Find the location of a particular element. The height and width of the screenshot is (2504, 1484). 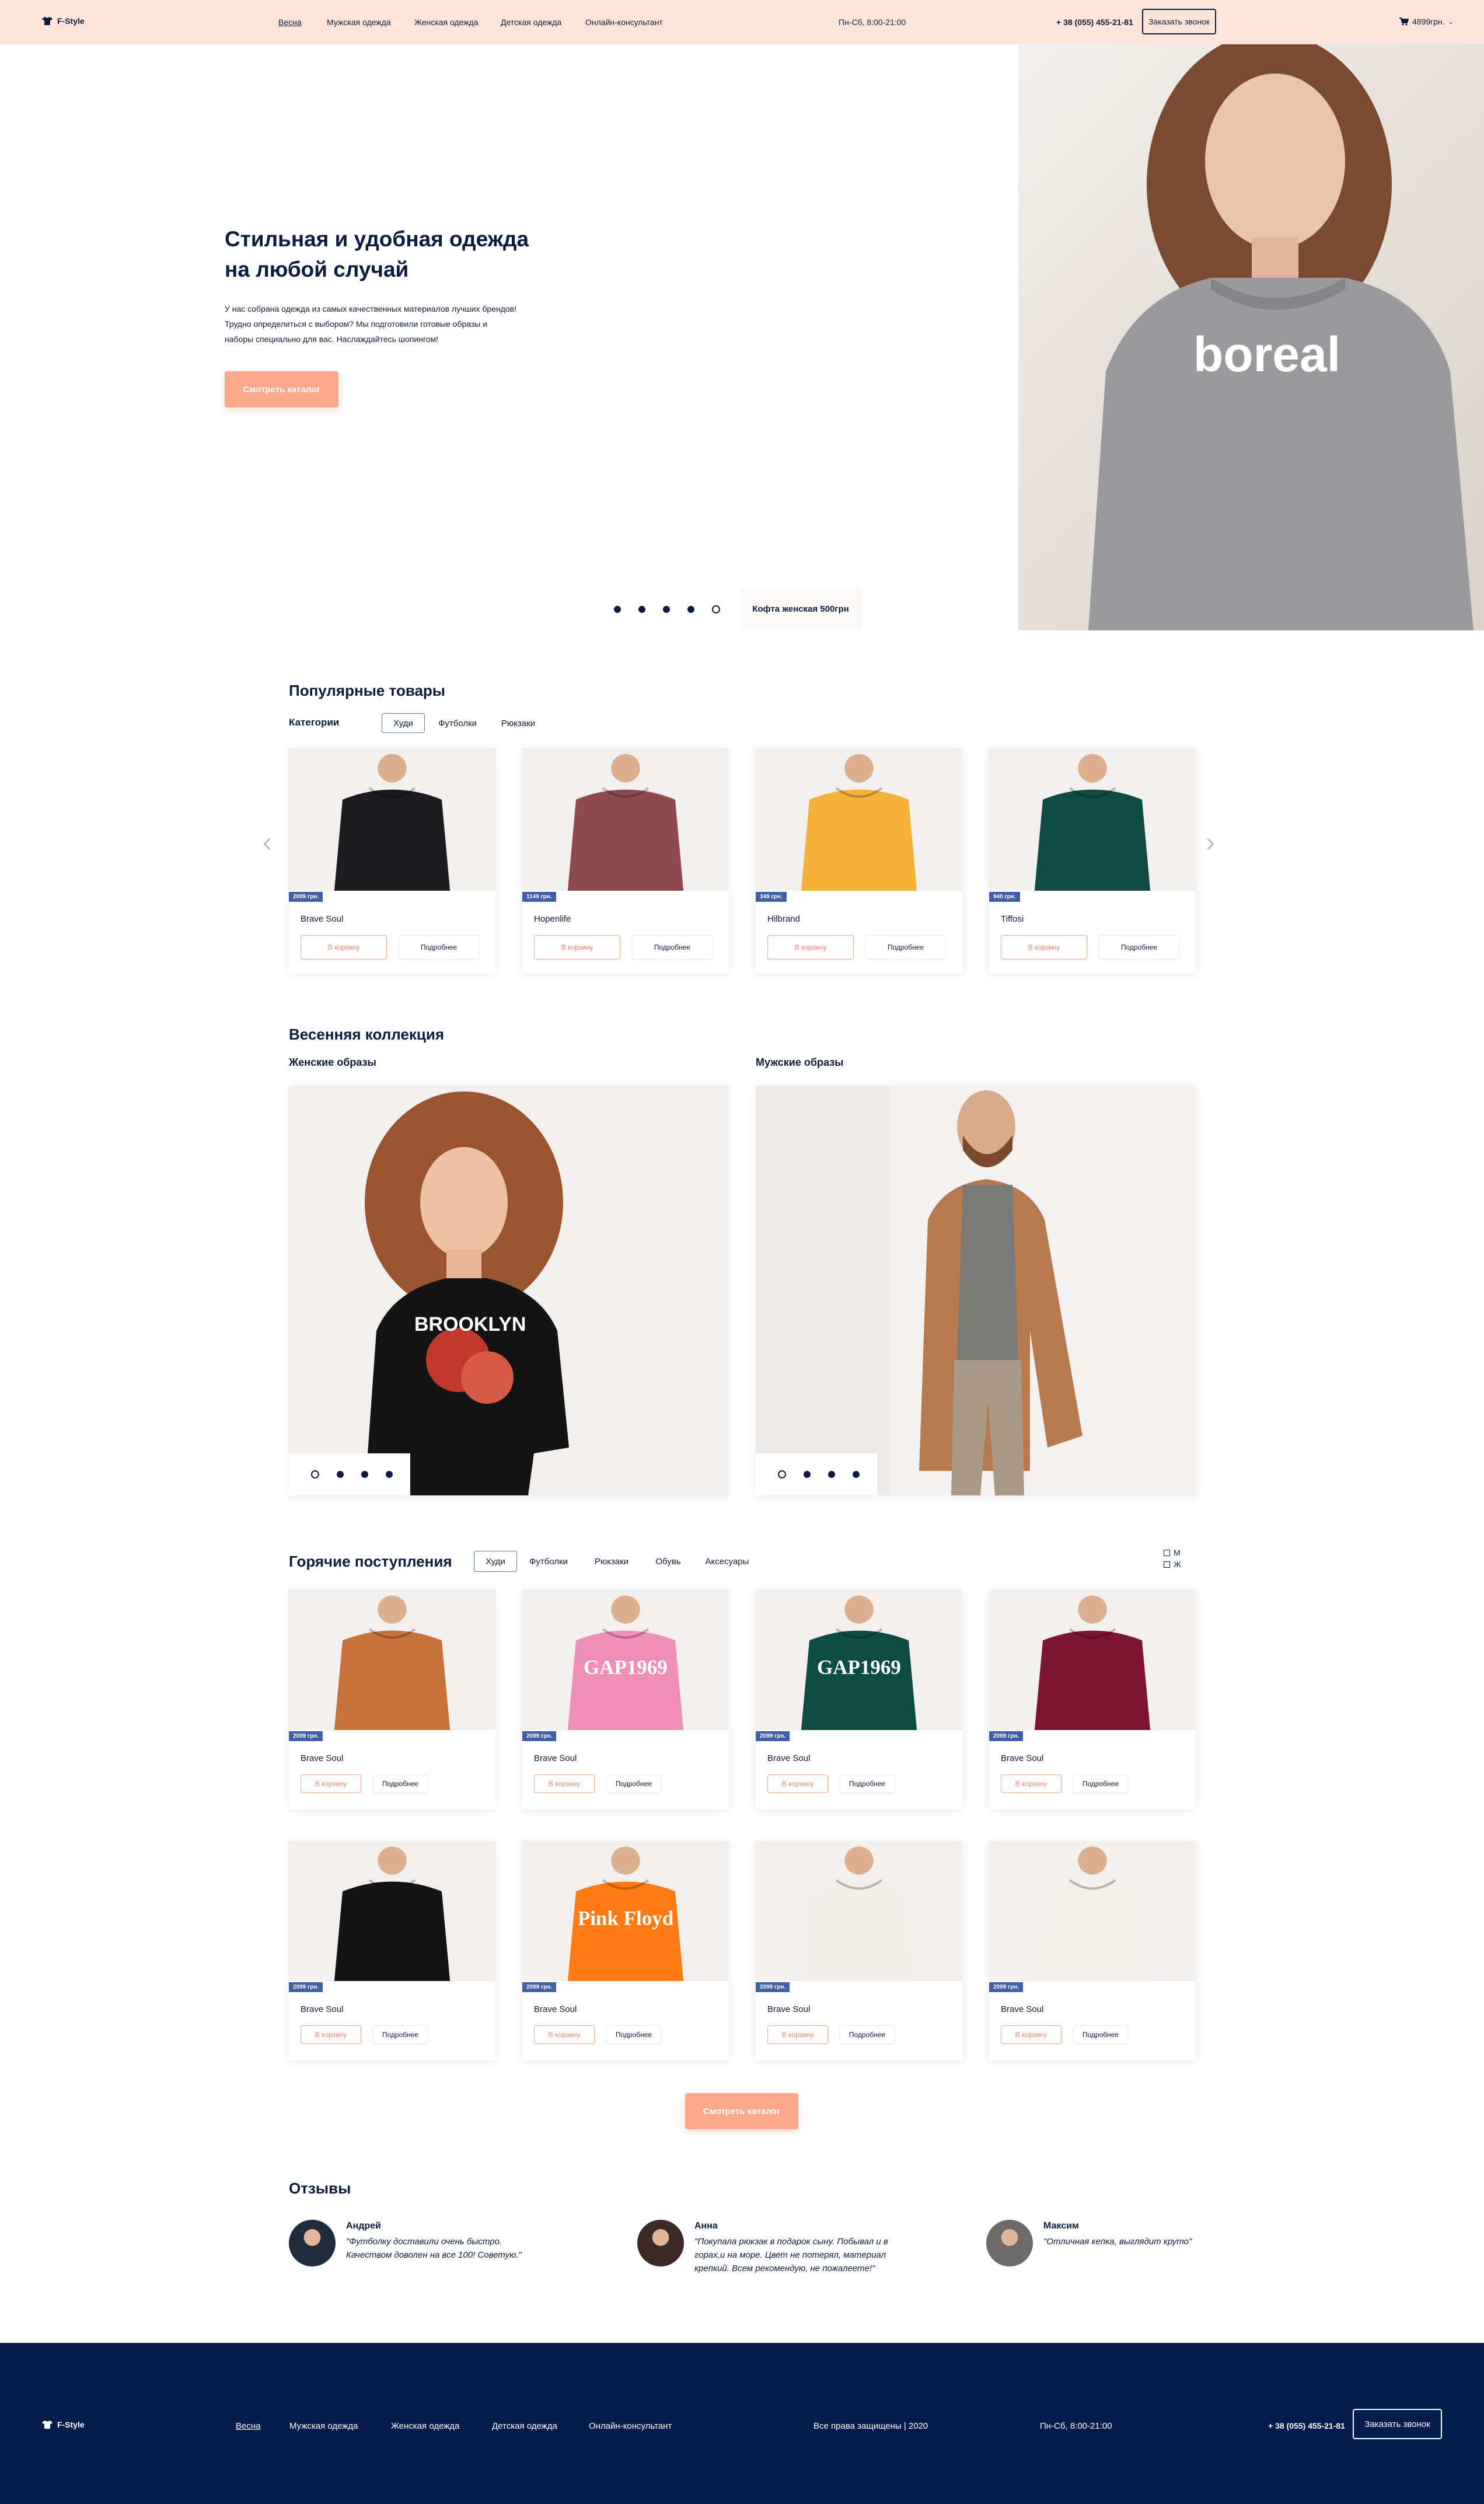

men-looks-panel is located at coordinates (976, 1290).